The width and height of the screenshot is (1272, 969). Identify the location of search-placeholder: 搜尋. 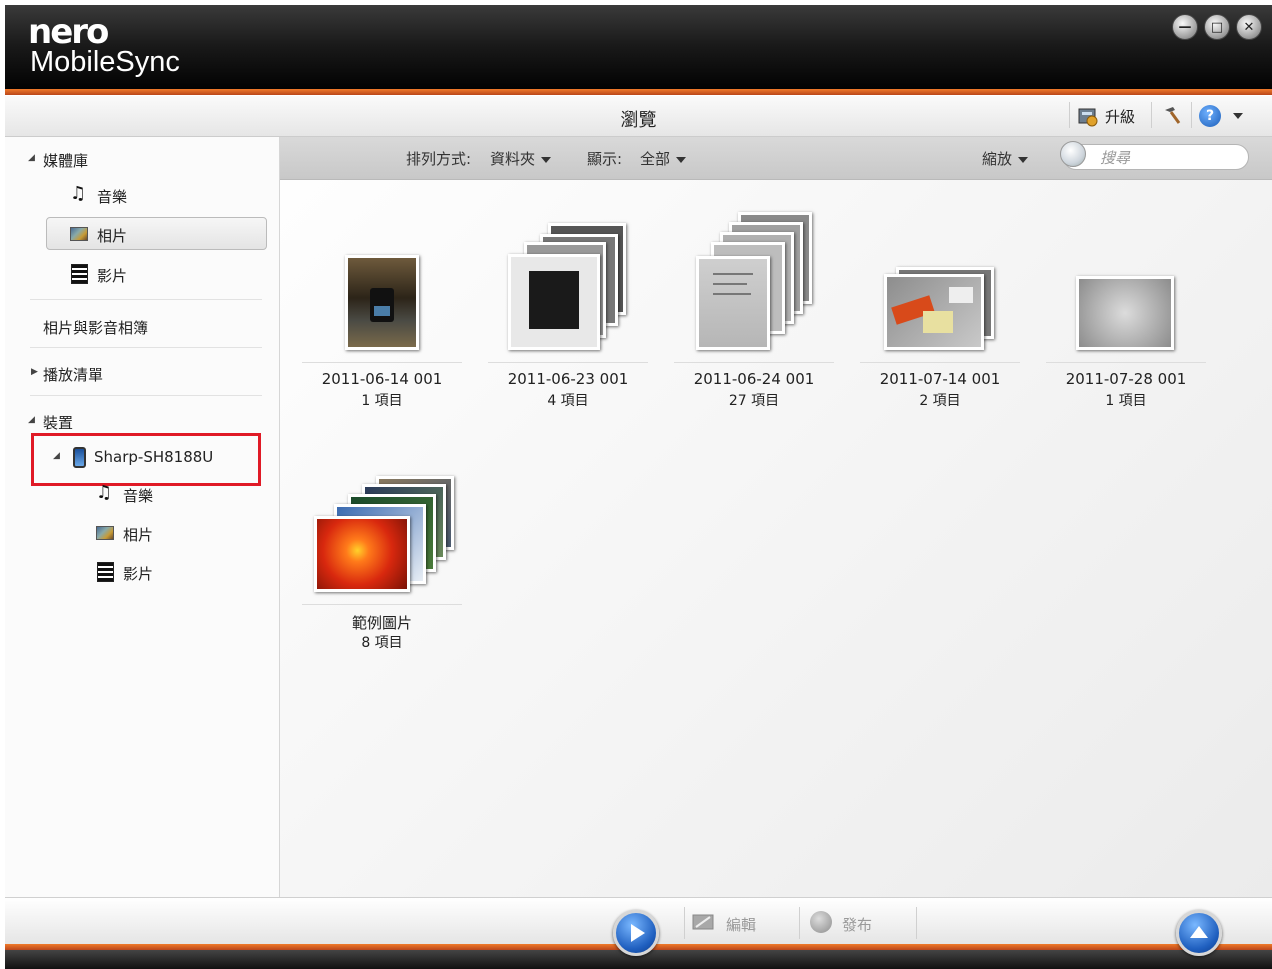
(1115, 158).